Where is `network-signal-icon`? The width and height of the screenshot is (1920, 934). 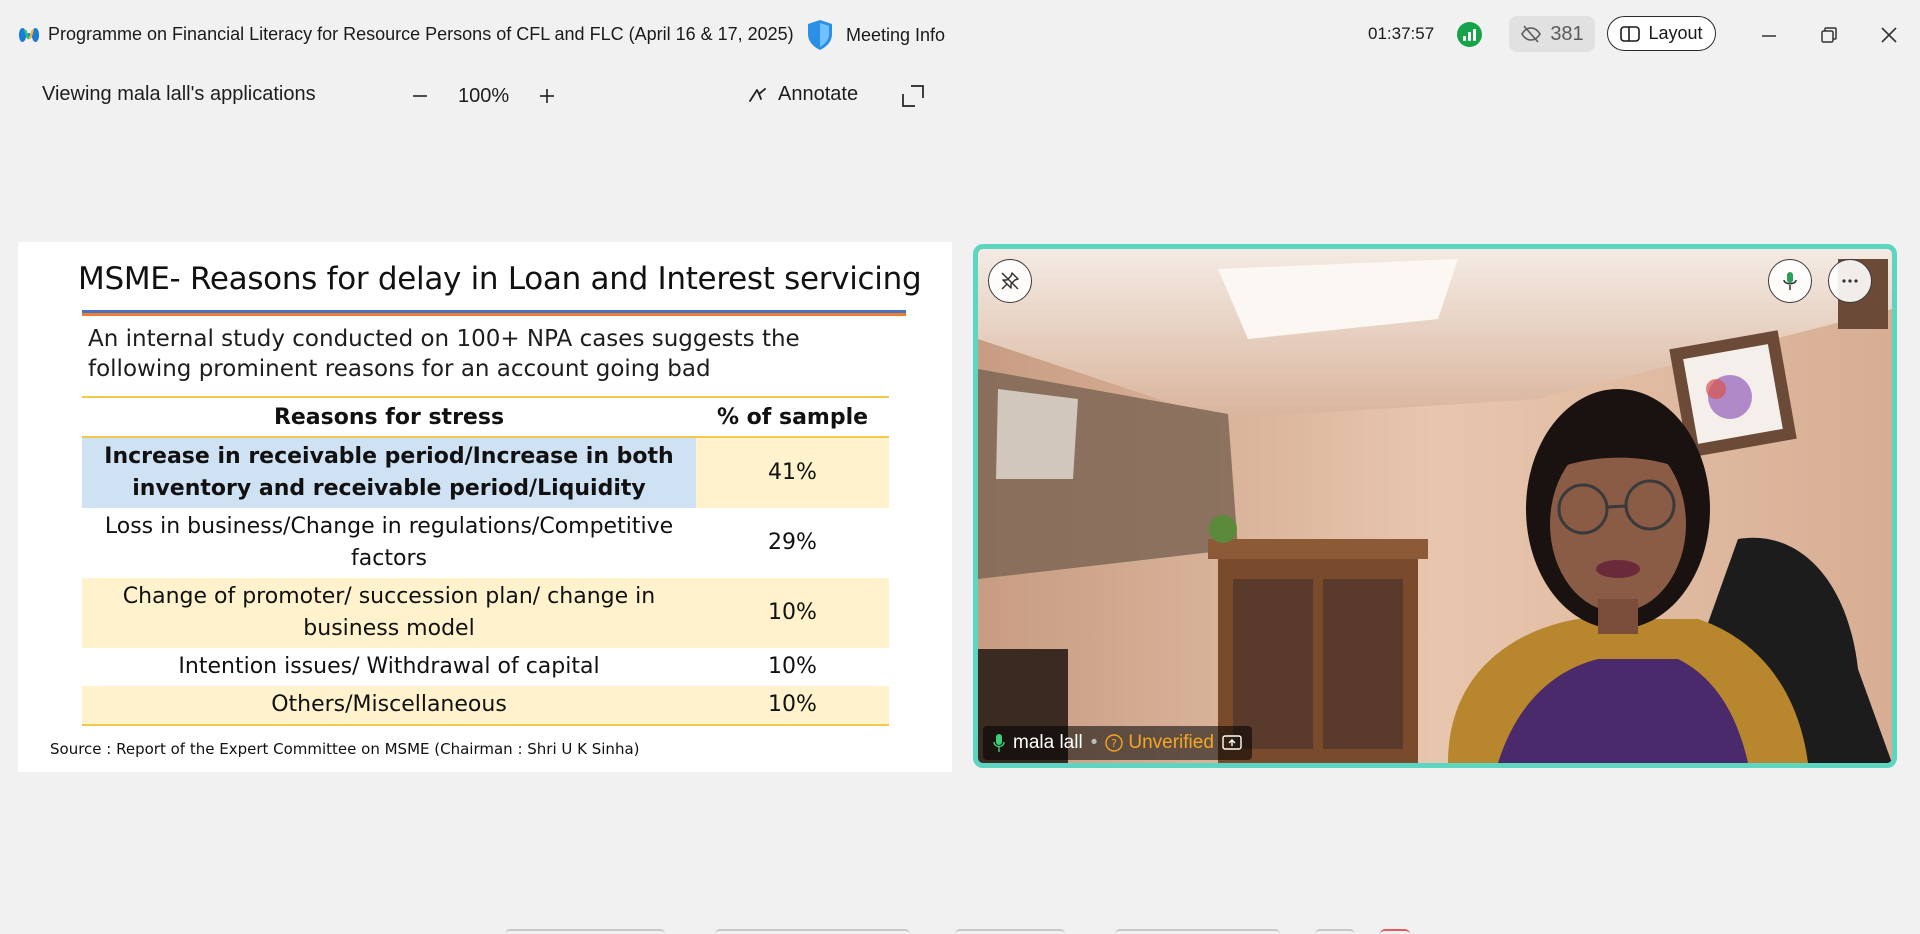 network-signal-icon is located at coordinates (1469, 34).